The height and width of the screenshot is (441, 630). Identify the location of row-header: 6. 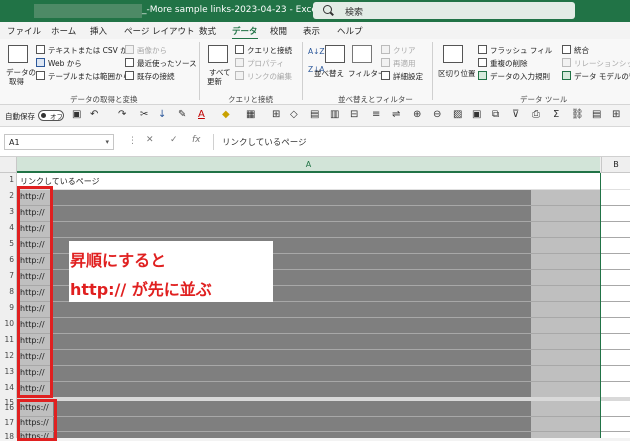
(8, 259).